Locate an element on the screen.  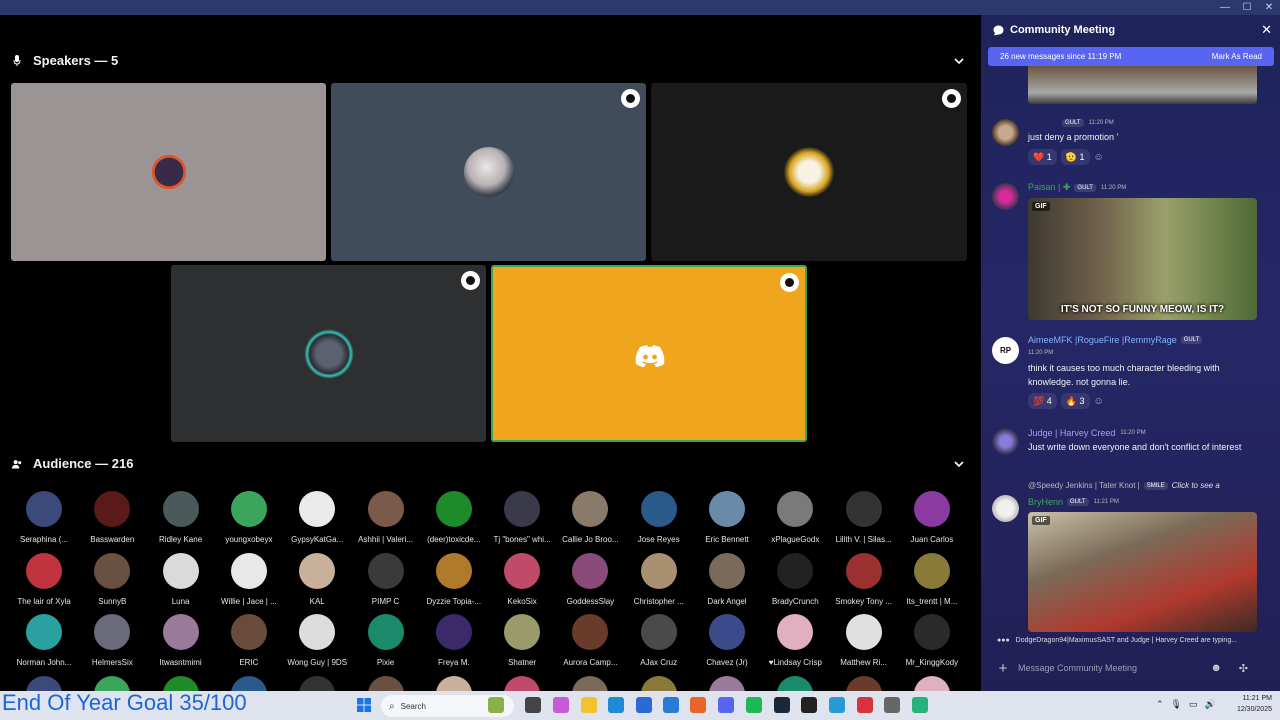
mark-as-read-button: Mark As Read is located at coordinates (1237, 56).